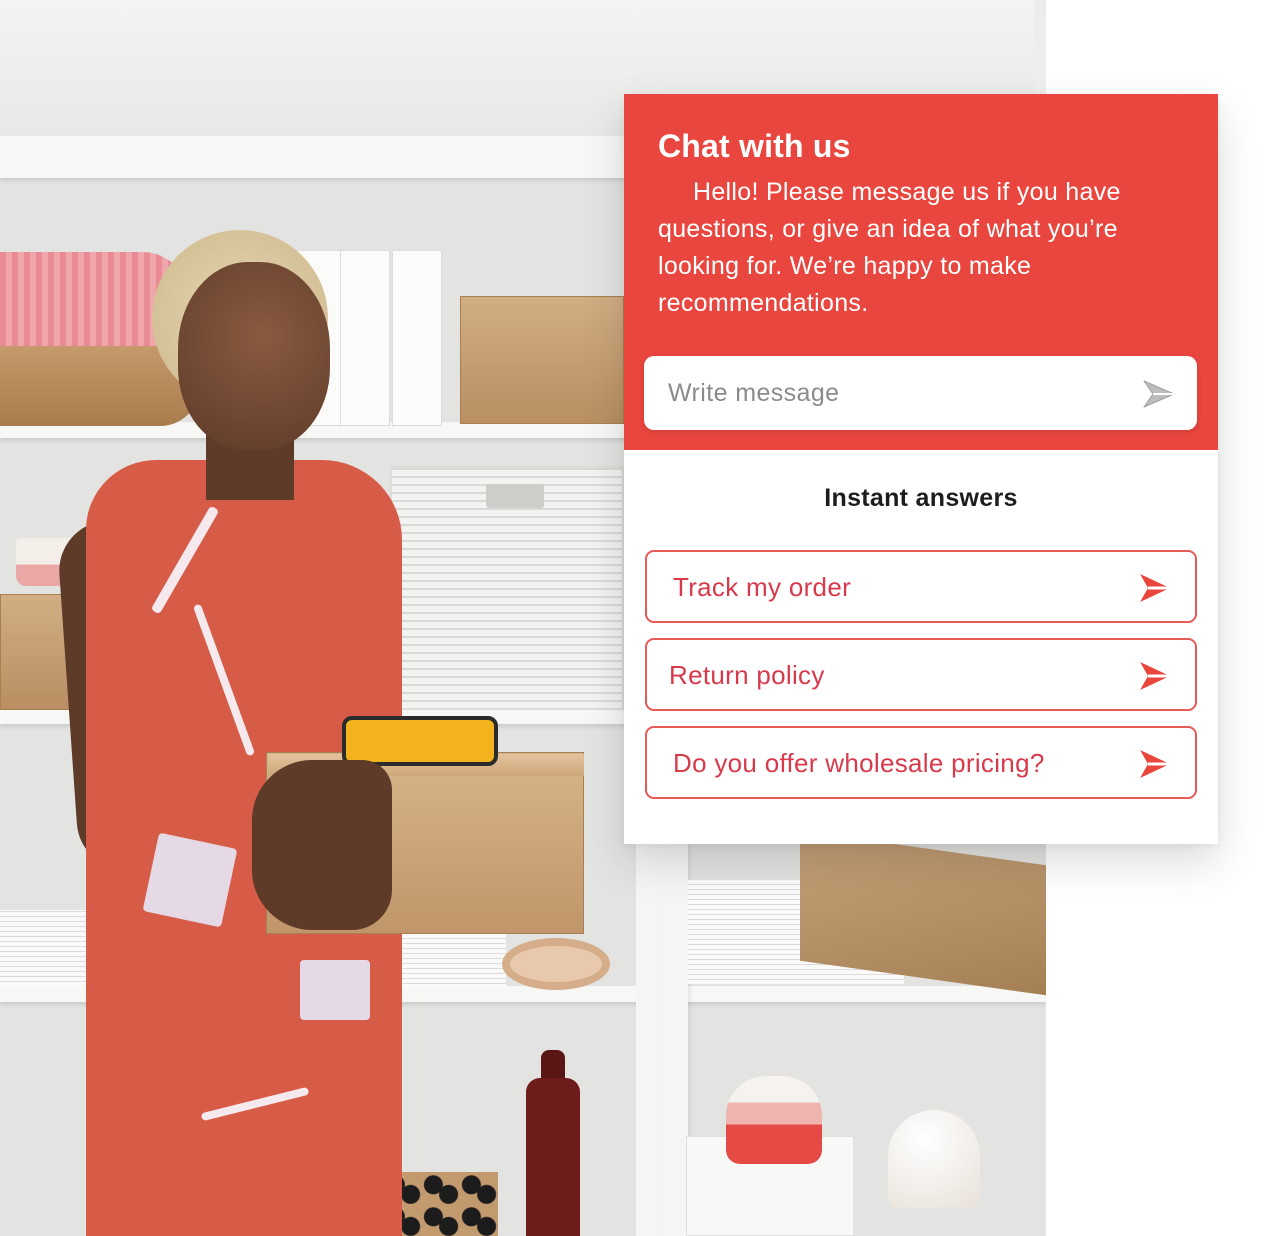 The width and height of the screenshot is (1276, 1236). Describe the element at coordinates (762, 587) in the screenshot. I see `answer-label: Track my order` at that location.